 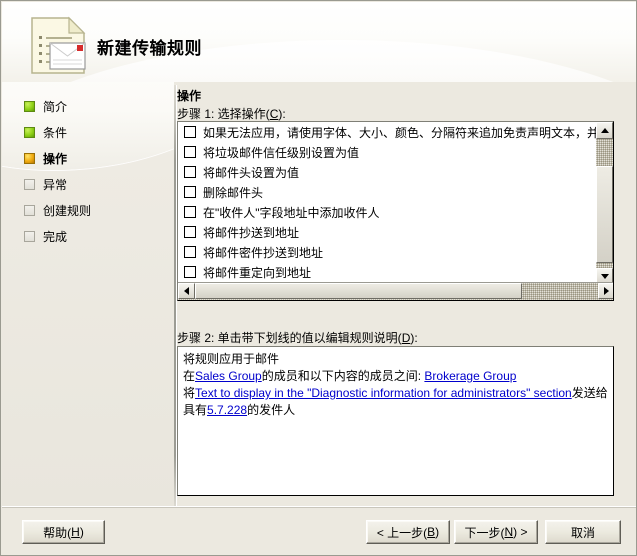 I want to click on desc-line3-pre: 将, so click(x=189, y=393).